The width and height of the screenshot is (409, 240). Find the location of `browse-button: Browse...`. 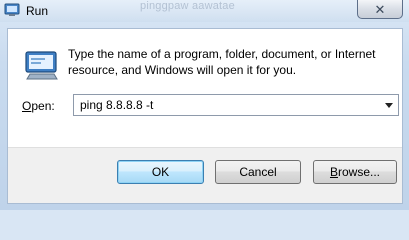

browse-button: Browse... is located at coordinates (355, 172).